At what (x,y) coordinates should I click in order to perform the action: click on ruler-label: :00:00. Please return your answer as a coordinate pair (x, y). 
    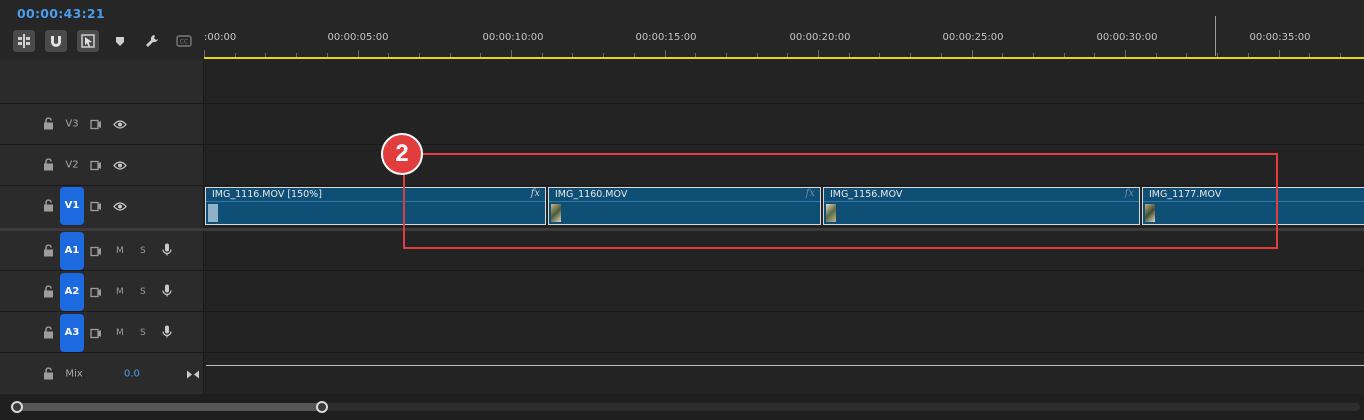
    Looking at the image, I should click on (220, 37).